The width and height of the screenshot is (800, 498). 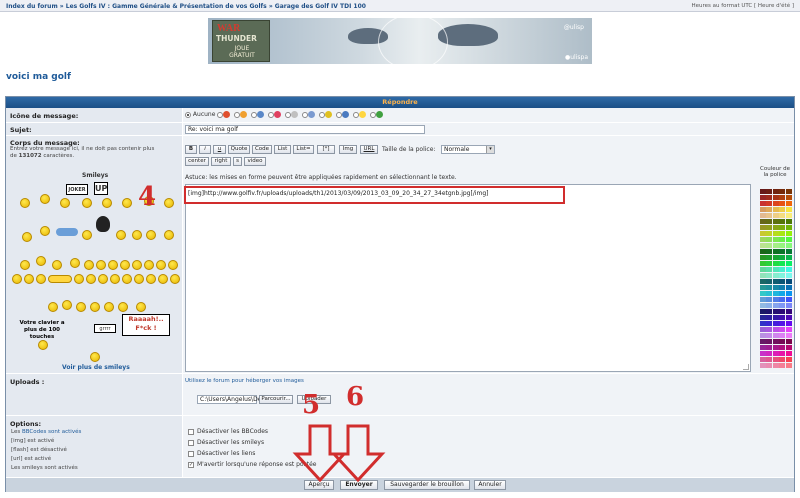 What do you see at coordinates (191, 149) in the screenshot?
I see `bbcode-bold-button: B` at bounding box center [191, 149].